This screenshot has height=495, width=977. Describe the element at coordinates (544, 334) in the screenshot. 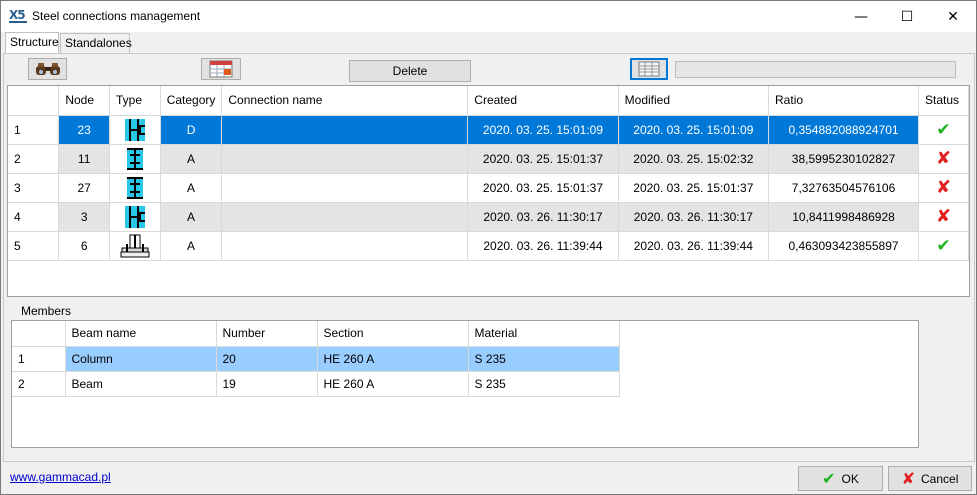

I see `column-header-material: Material` at that location.